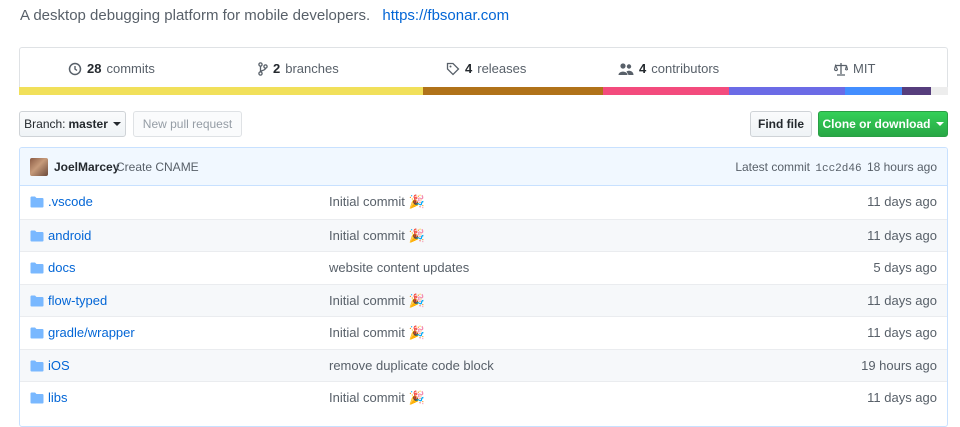 This screenshot has width=960, height=427. What do you see at coordinates (277, 68) in the screenshot?
I see `branches-count: 2` at bounding box center [277, 68].